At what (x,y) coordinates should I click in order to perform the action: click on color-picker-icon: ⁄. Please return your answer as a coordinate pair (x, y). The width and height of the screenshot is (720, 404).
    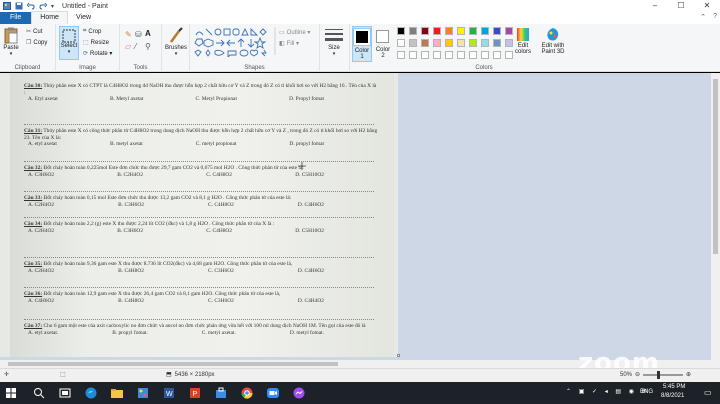
    Looking at the image, I should click on (135, 46).